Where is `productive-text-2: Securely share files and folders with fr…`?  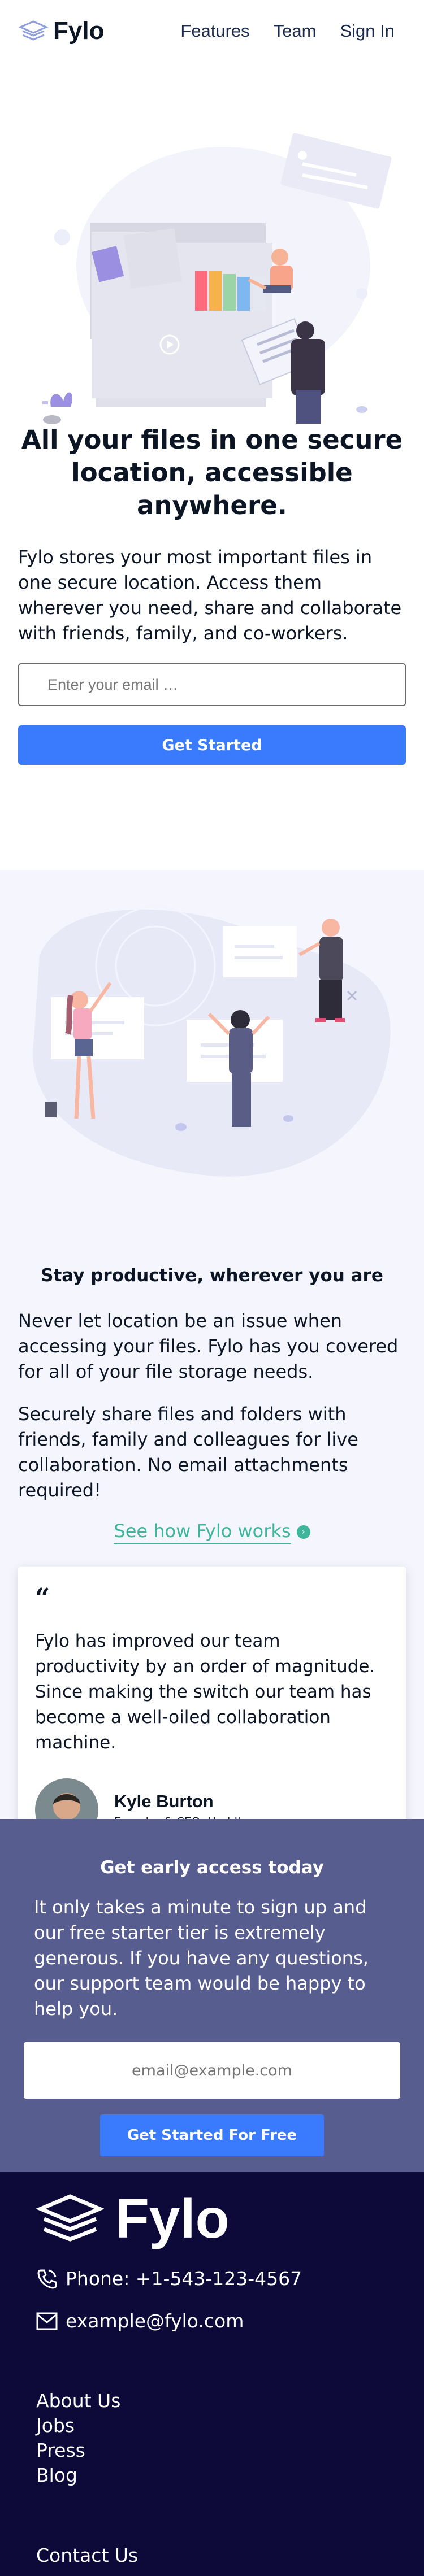 productive-text-2: Securely share files and folders with fr… is located at coordinates (188, 1452).